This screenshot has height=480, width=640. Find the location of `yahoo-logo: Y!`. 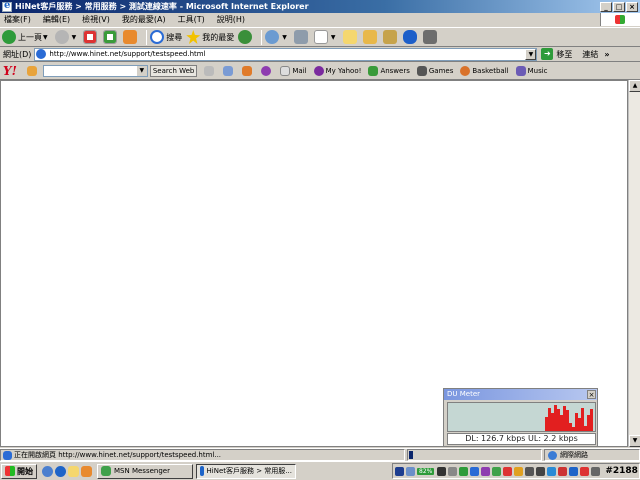

yahoo-logo: Y! is located at coordinates (10, 71).